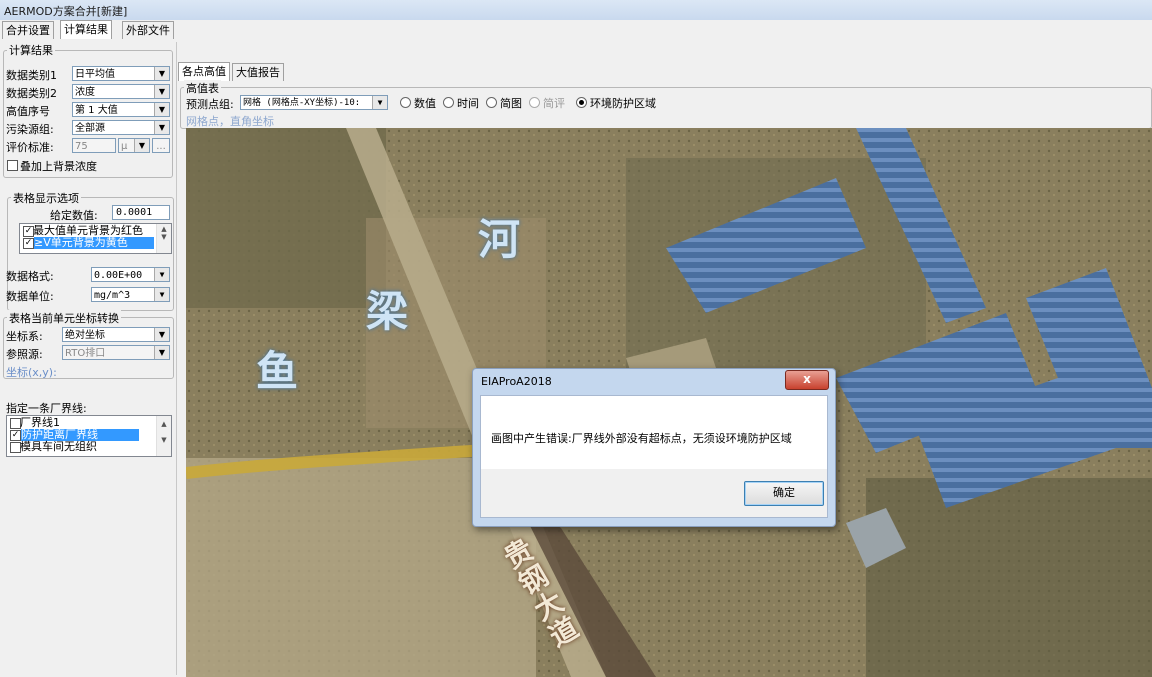 The width and height of the screenshot is (1152, 677). I want to click on data-category2-label: 数据类别2, so click(31, 93).